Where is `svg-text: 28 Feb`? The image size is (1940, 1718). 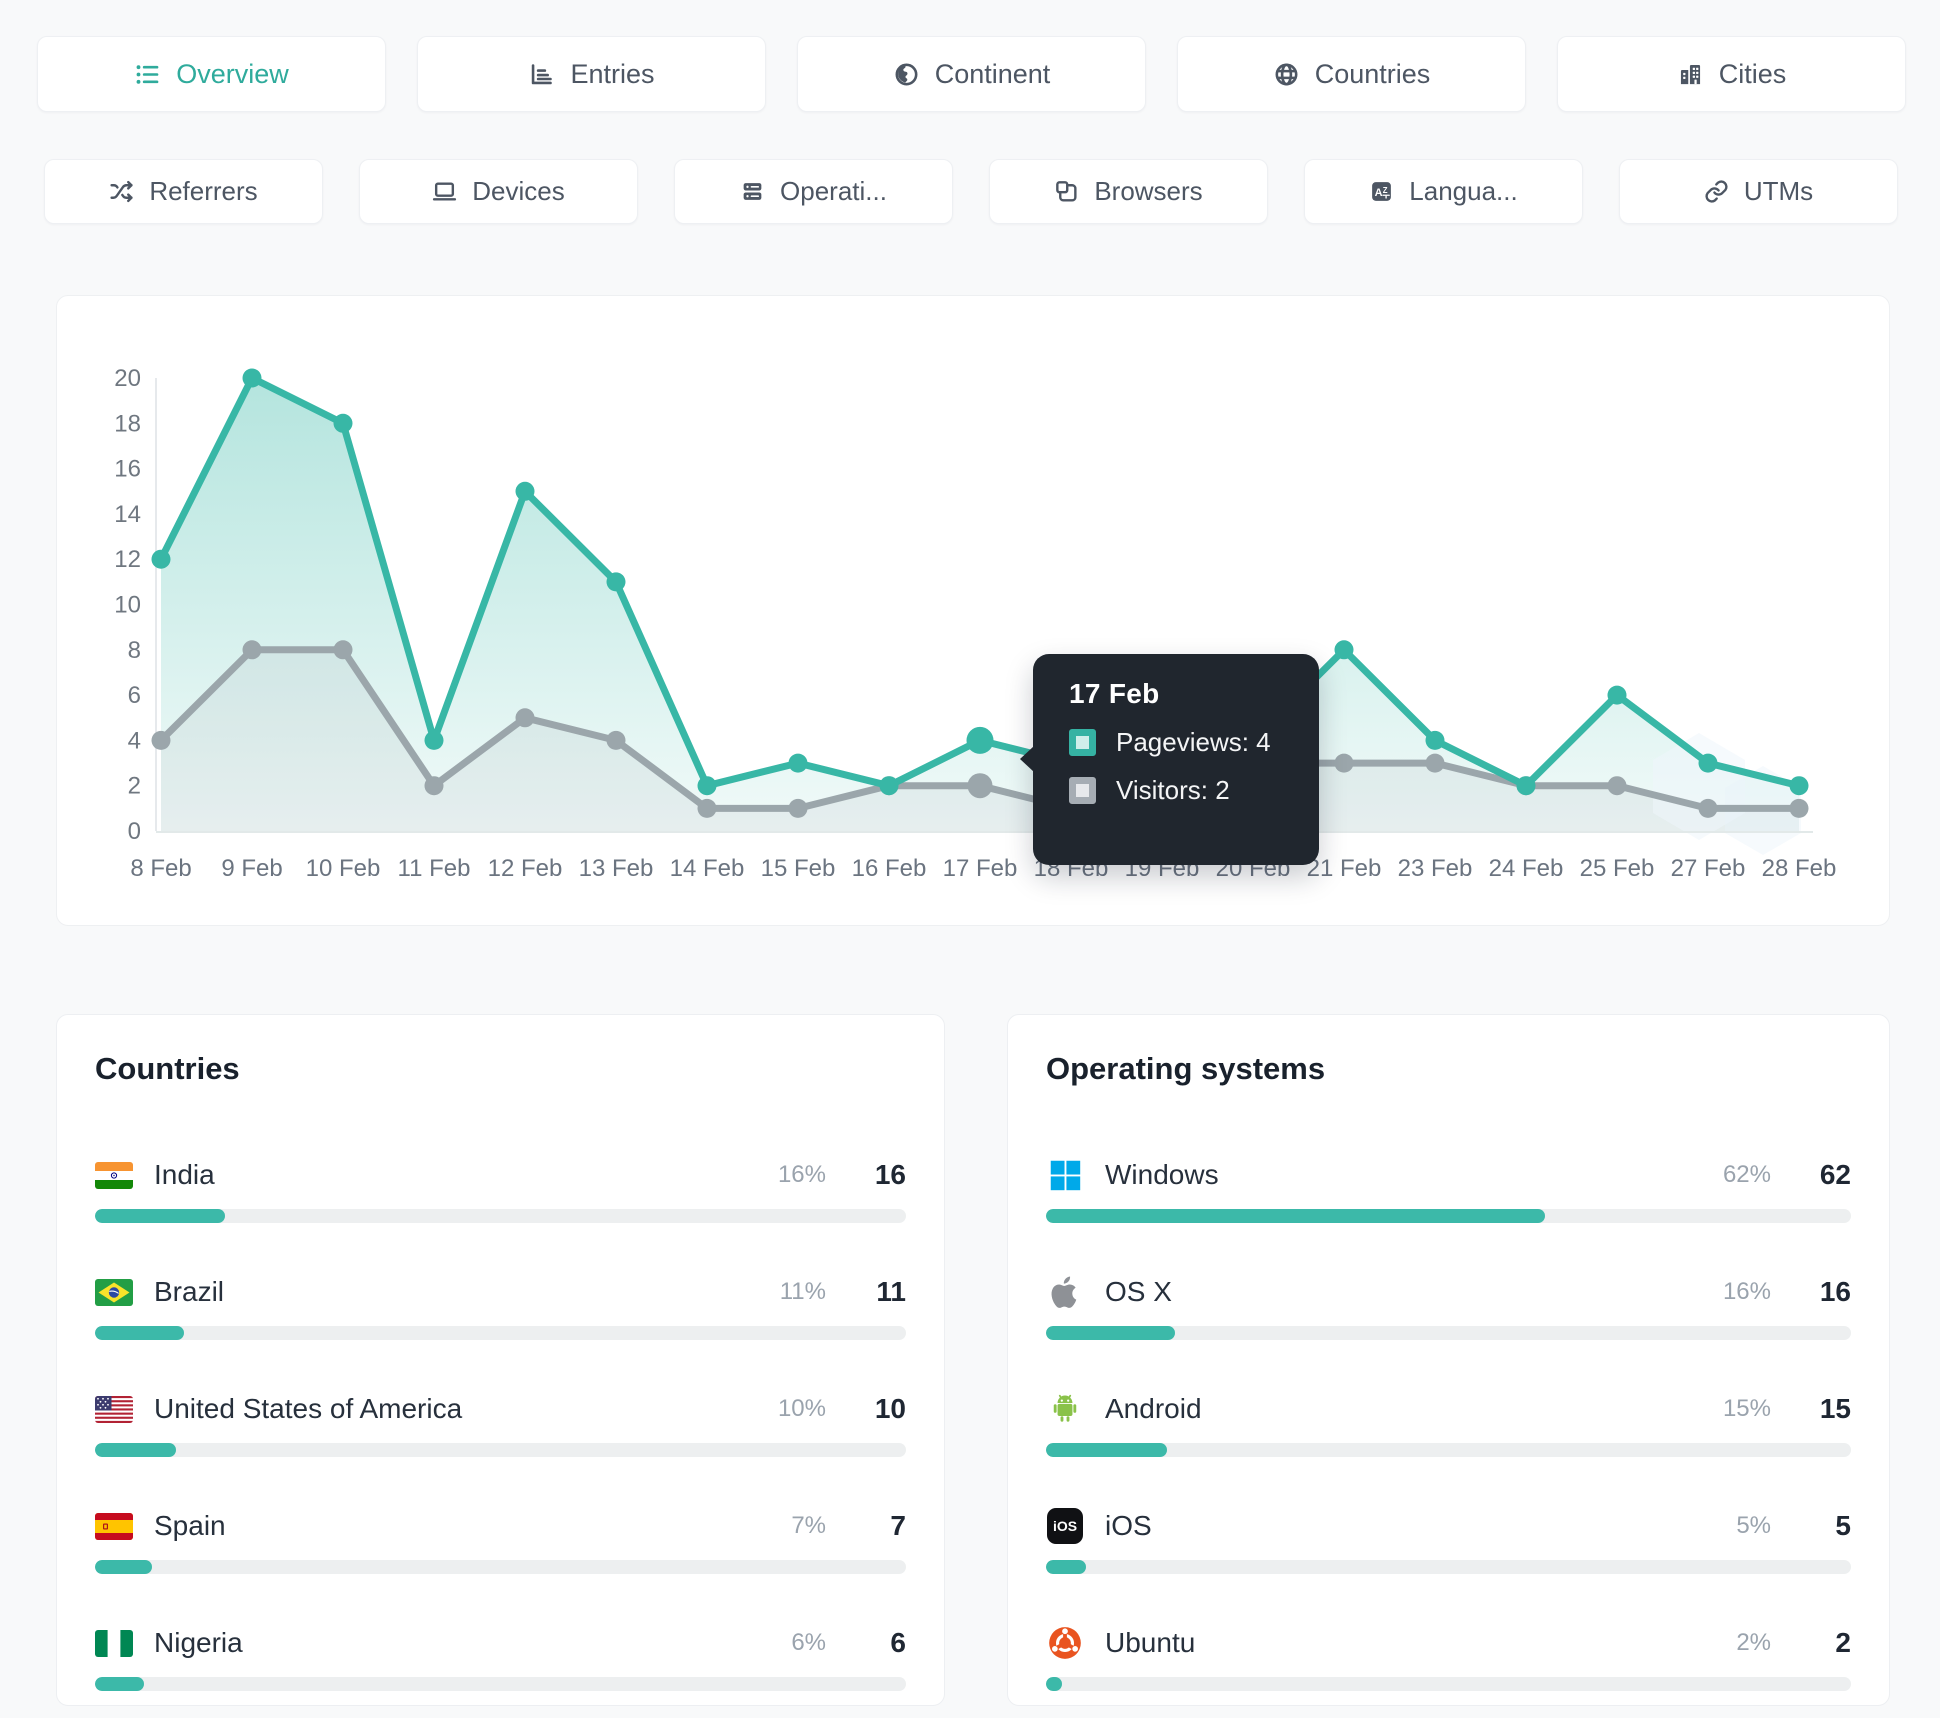
svg-text: 28 Feb is located at coordinates (1799, 868).